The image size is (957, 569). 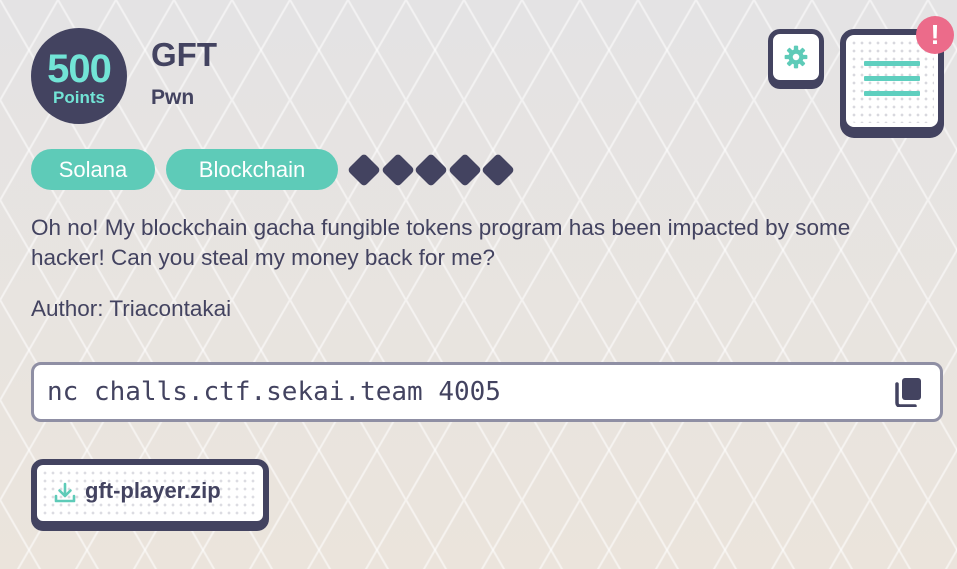 I want to click on file-name: gft-player.zip, so click(x=153, y=490).